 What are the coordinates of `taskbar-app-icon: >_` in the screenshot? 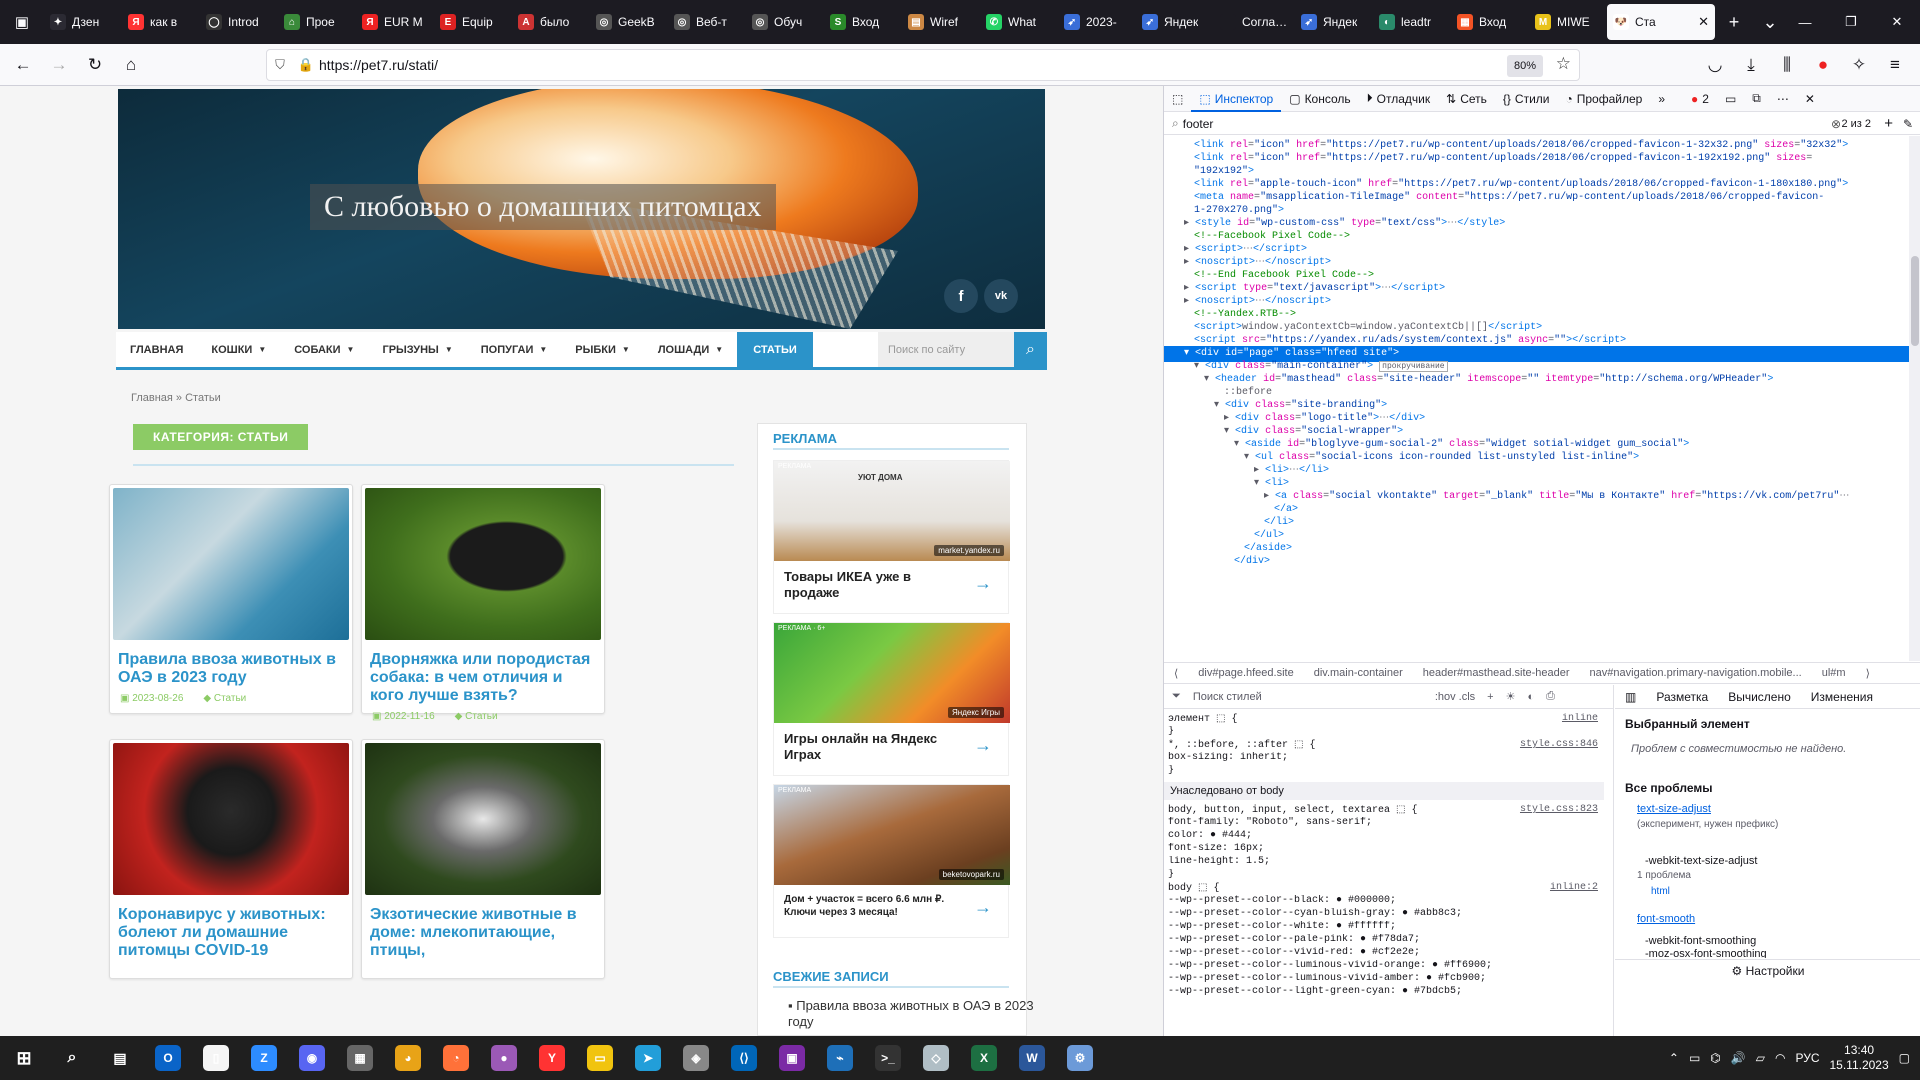 It's located at (888, 1058).